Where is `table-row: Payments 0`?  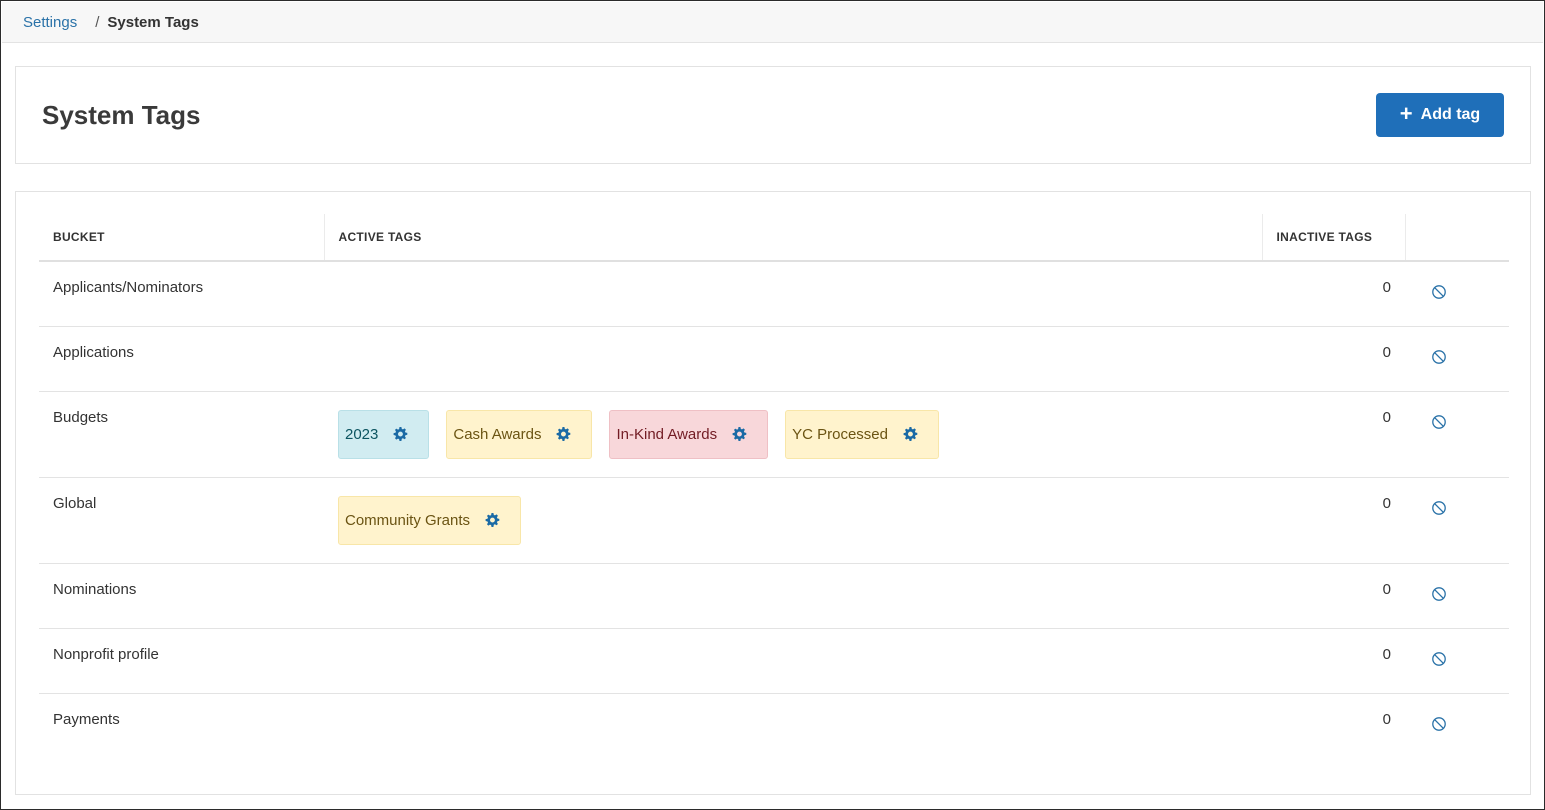
table-row: Payments 0 is located at coordinates (774, 725).